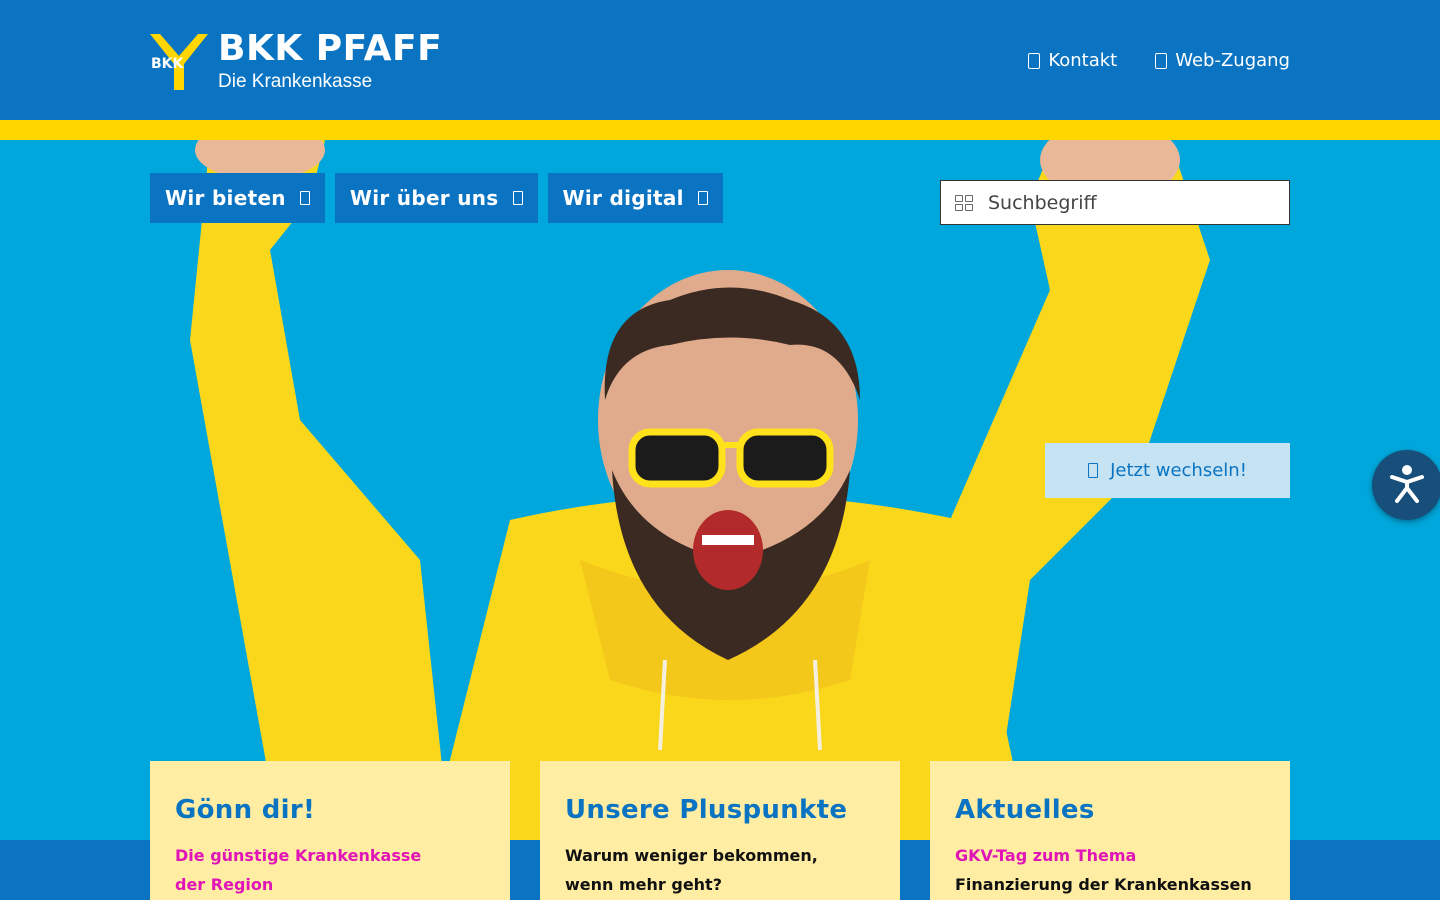 The image size is (1440, 900). Describe the element at coordinates (1083, 60) in the screenshot. I see `contact-link-label: Kontakt` at that location.